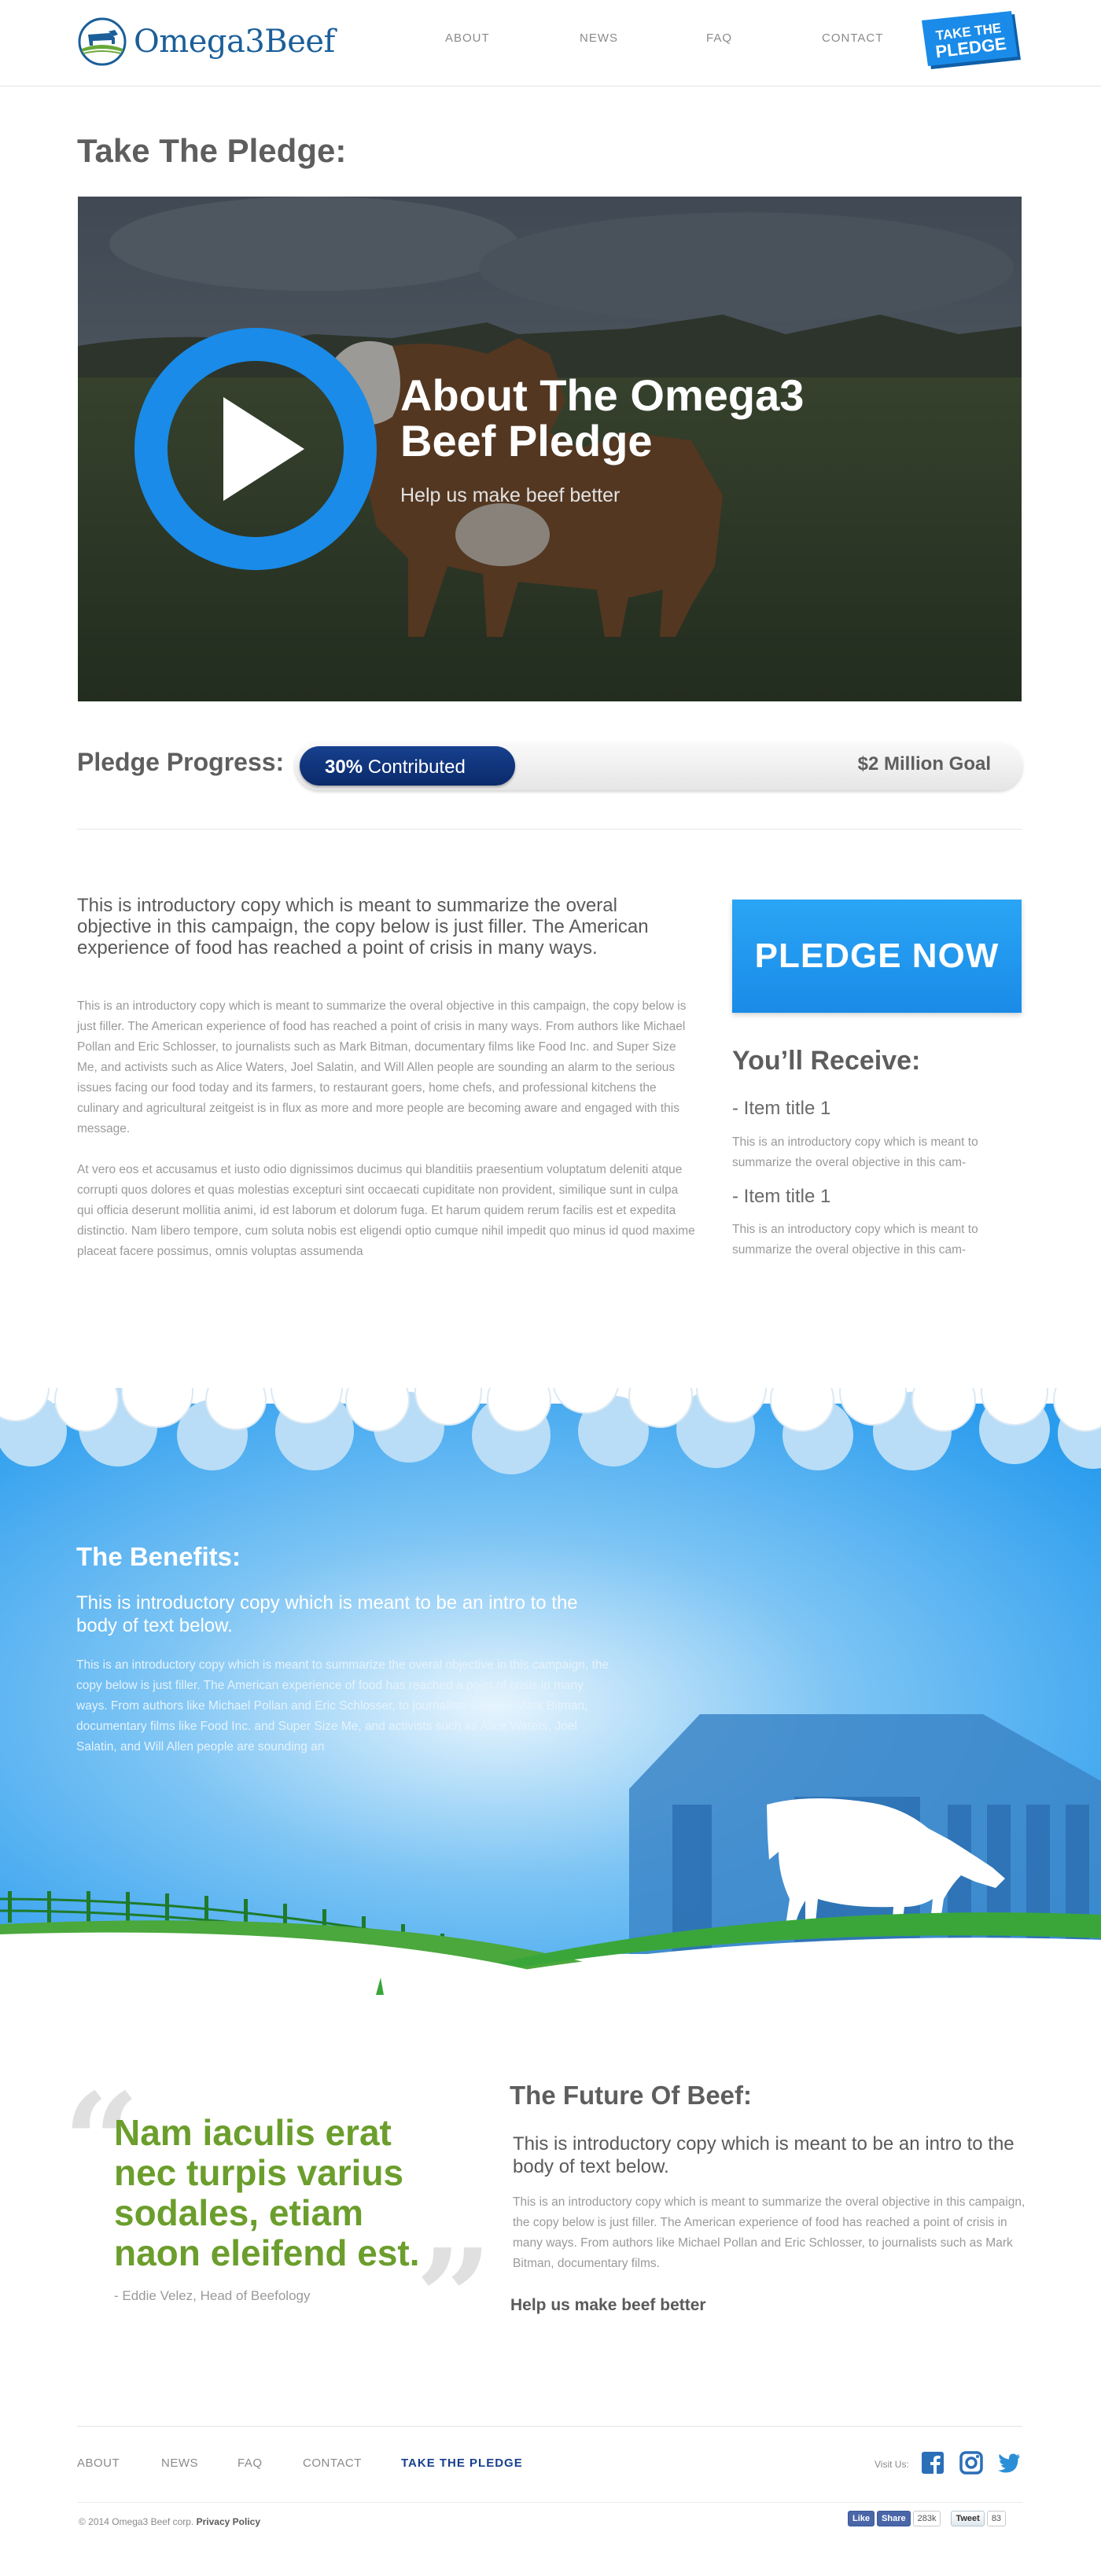 The image size is (1101, 2576). What do you see at coordinates (658, 766) in the screenshot?
I see `pledge-progress-bar: 30% Contributed $2 Million Goal` at bounding box center [658, 766].